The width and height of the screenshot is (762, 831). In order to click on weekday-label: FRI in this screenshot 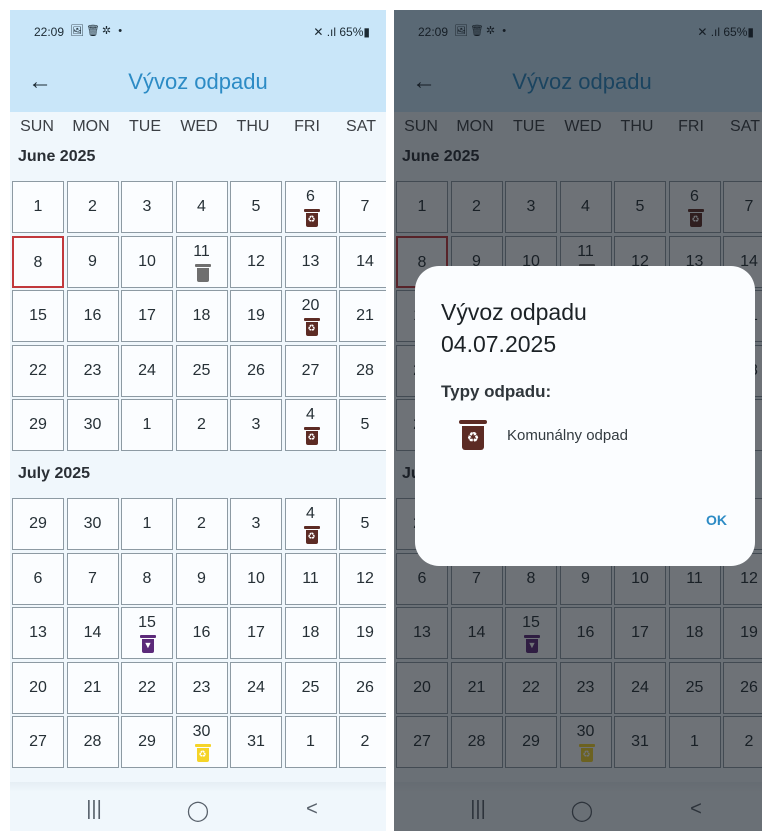, I will do `click(307, 126)`.